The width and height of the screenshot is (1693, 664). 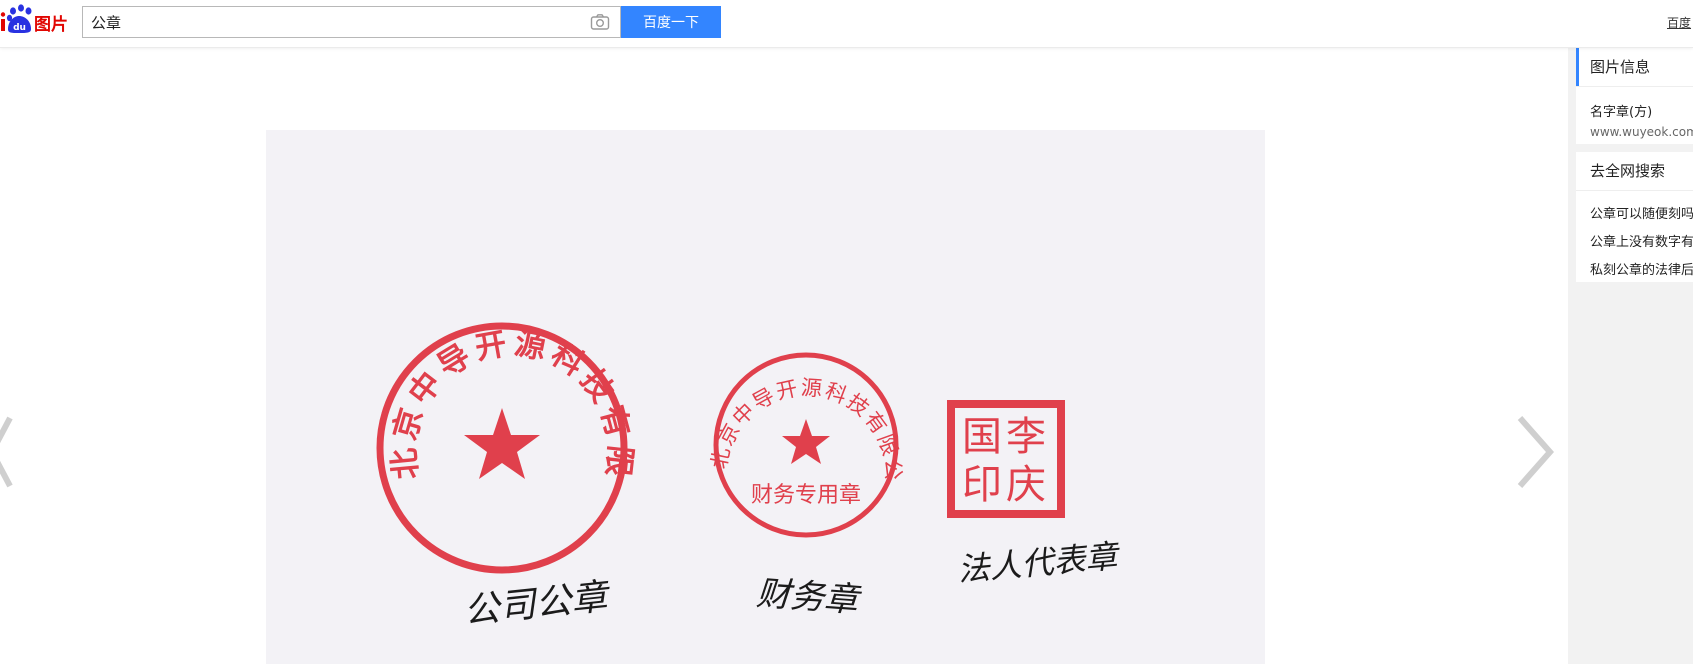 I want to click on search-box, so click(x=351, y=22).